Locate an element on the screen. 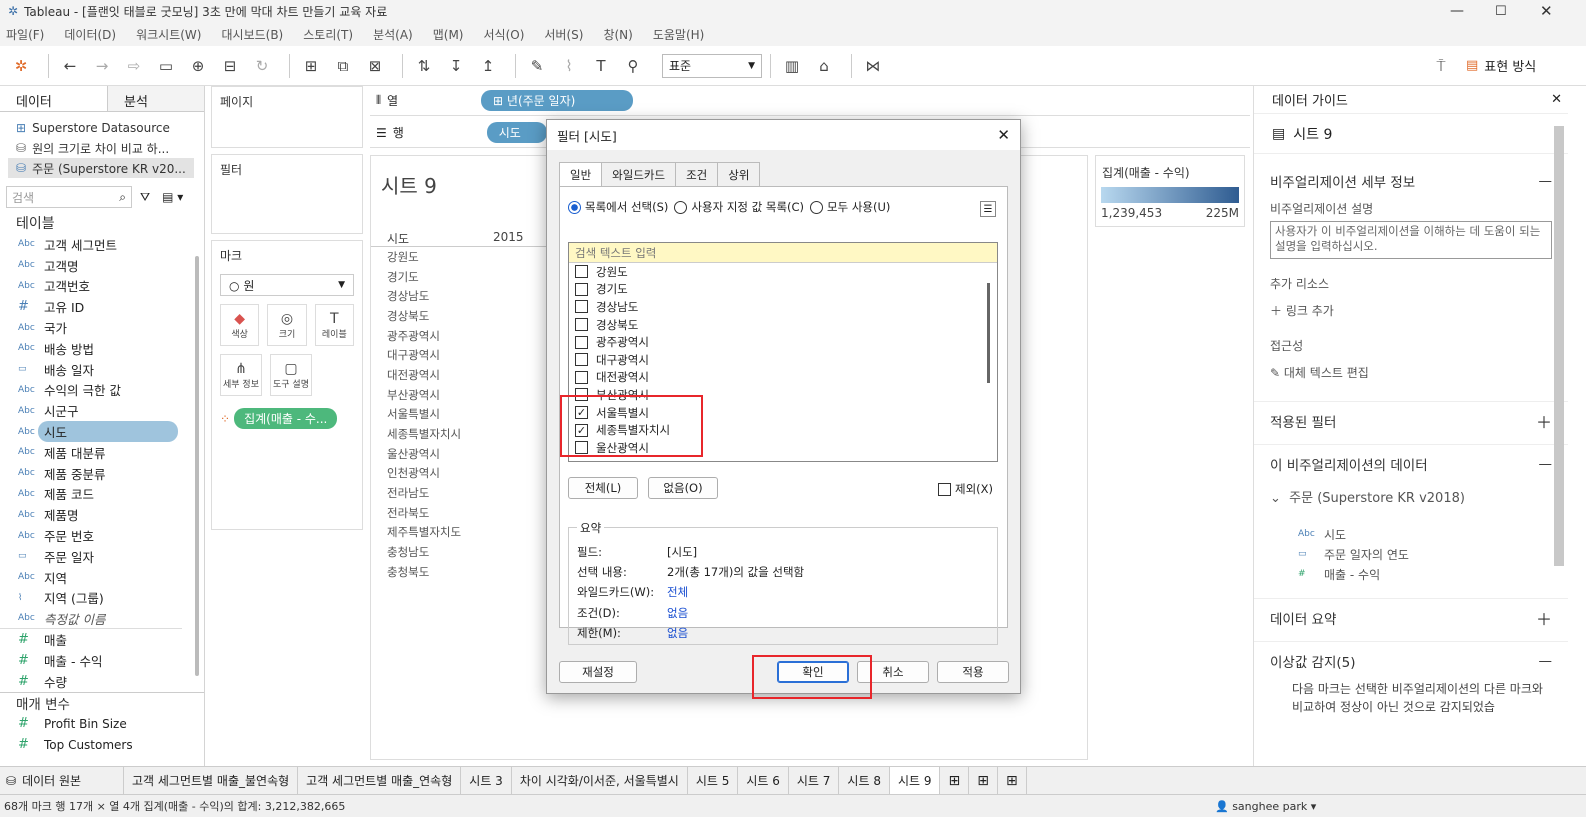 This screenshot has height=817, width=1586. edit-alt-text-button: ✎ 대체 텍스트 편집 is located at coordinates (1411, 372).